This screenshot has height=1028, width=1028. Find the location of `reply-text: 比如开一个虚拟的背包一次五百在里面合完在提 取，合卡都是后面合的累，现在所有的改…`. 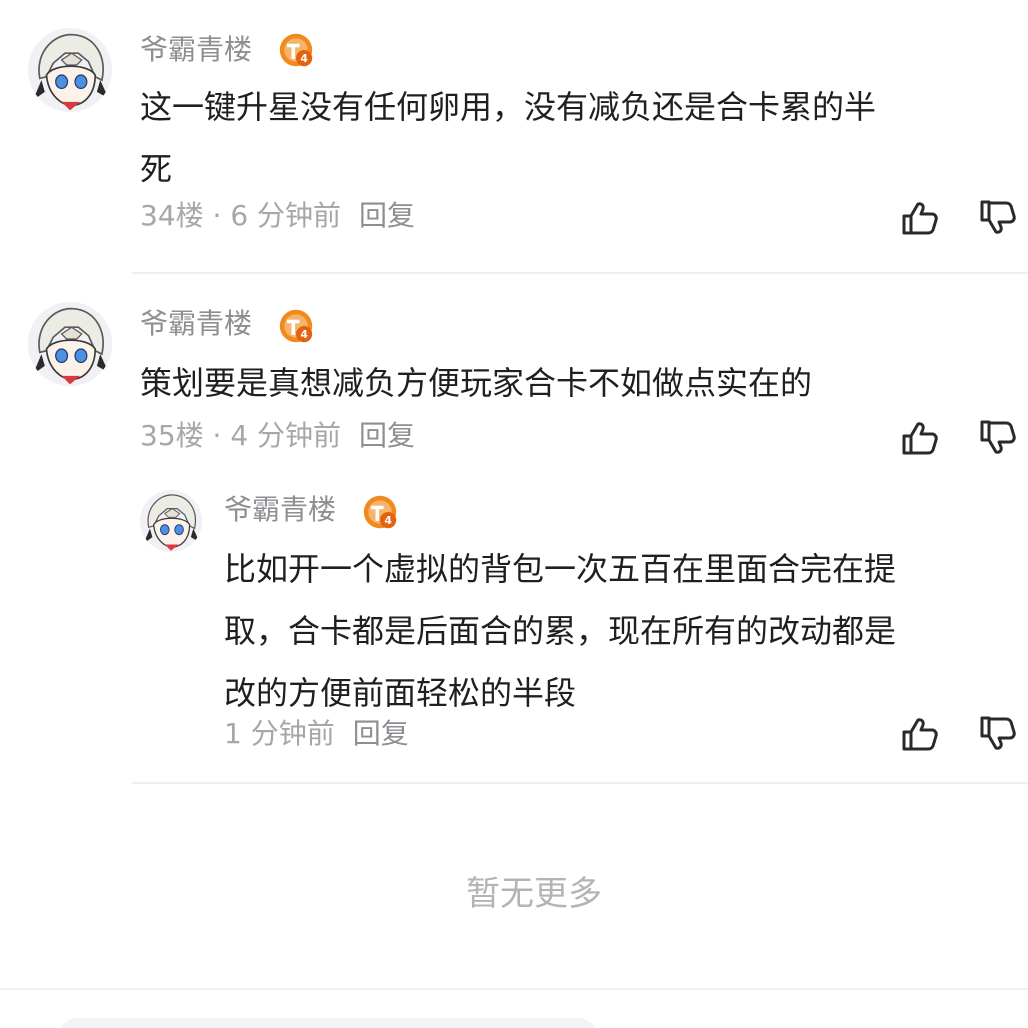

reply-text: 比如开一个虚拟的背包一次五百在里面合完在提 取，合卡都是后面合的累，现在所有的改… is located at coordinates (560, 631).